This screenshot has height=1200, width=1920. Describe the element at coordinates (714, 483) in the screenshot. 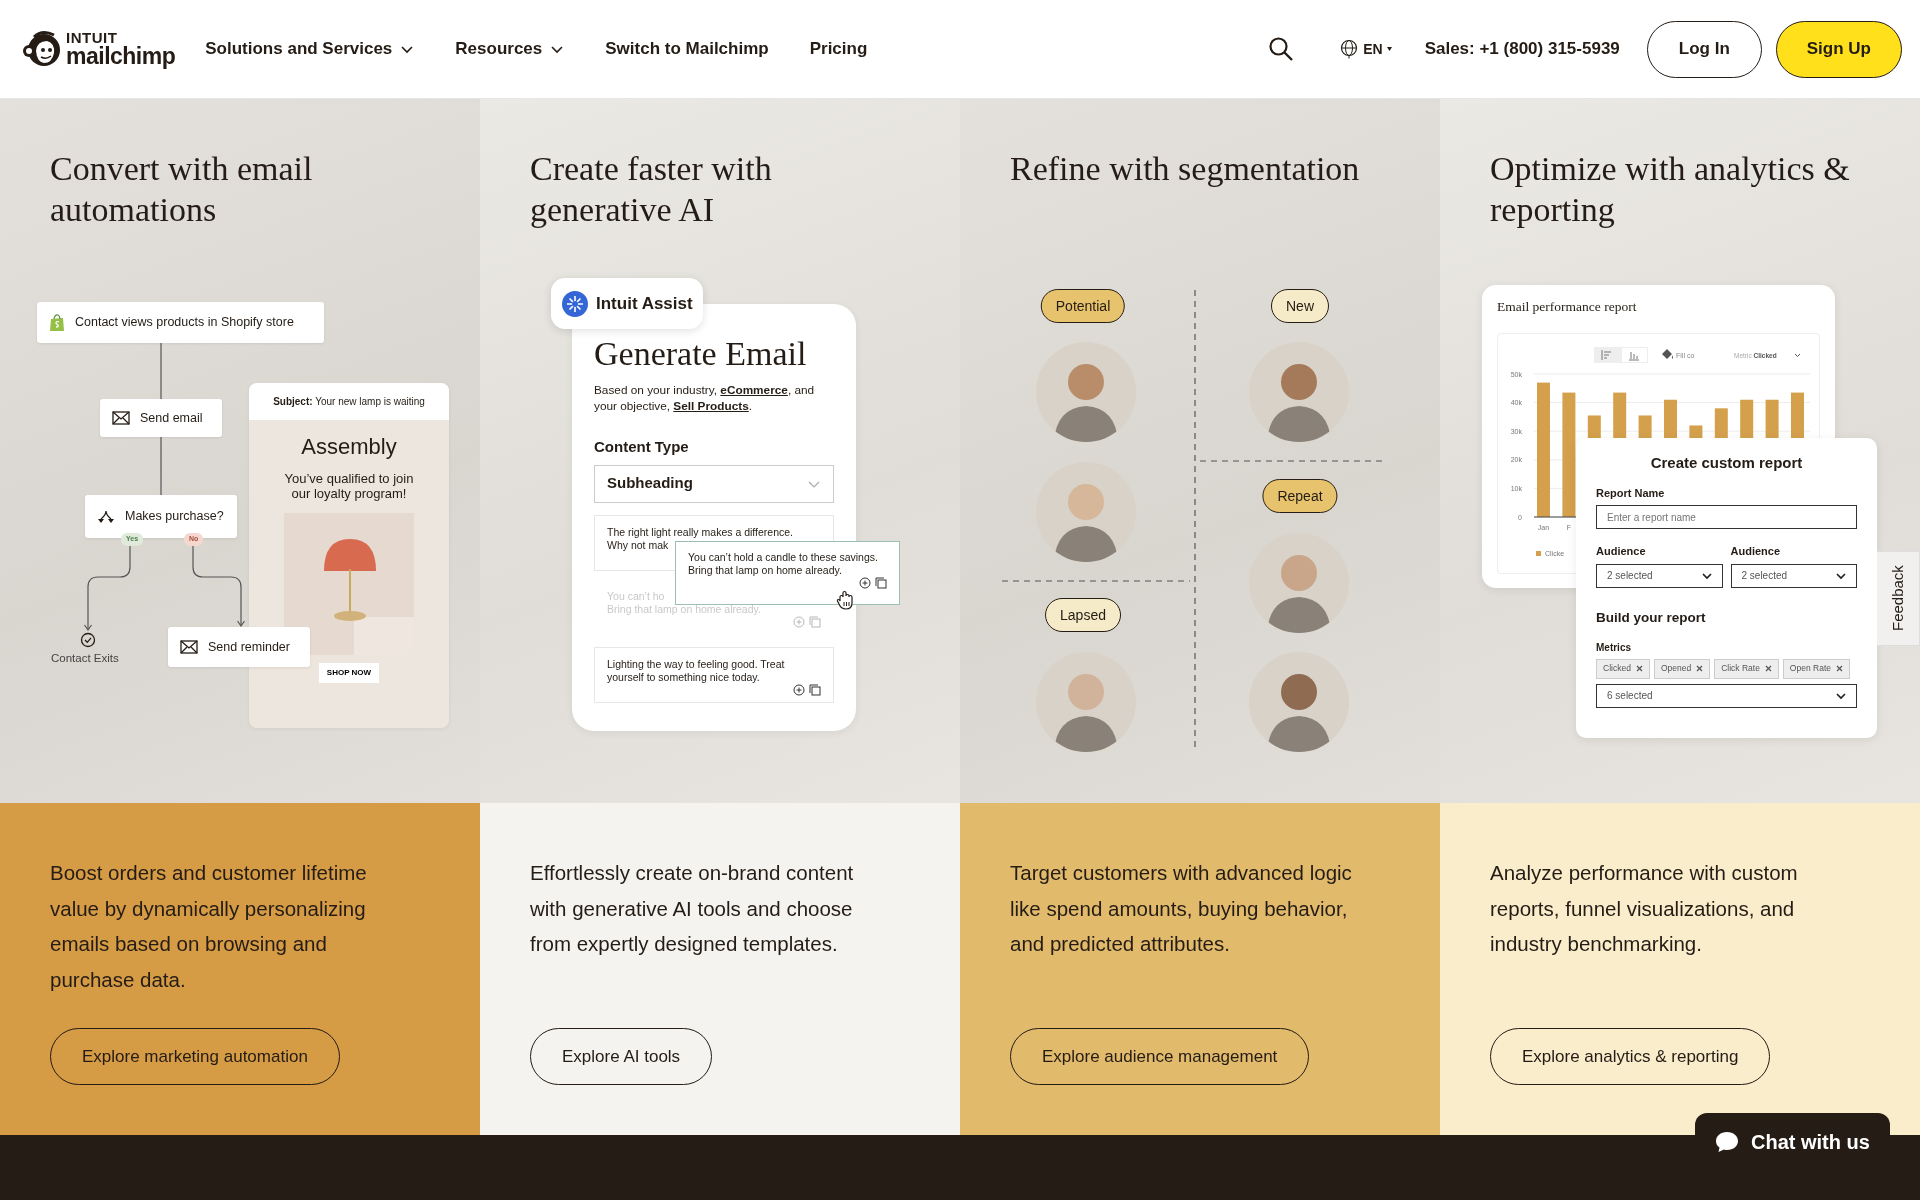

I see `content-type-select: Subheading` at that location.